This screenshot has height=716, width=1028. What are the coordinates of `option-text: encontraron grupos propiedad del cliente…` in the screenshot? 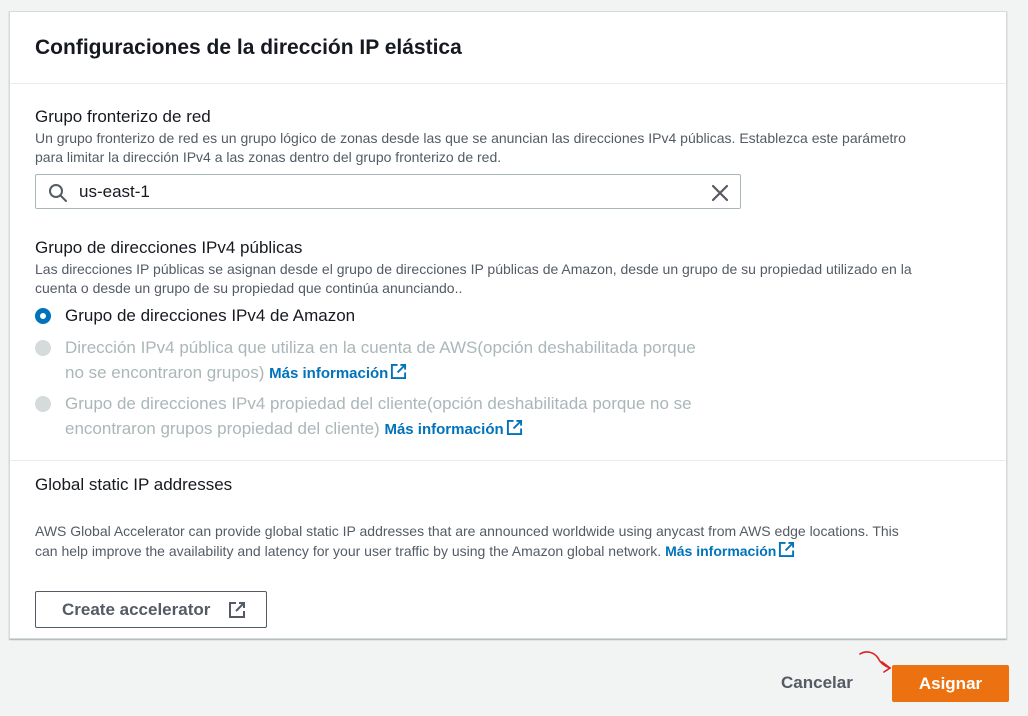 It's located at (222, 428).